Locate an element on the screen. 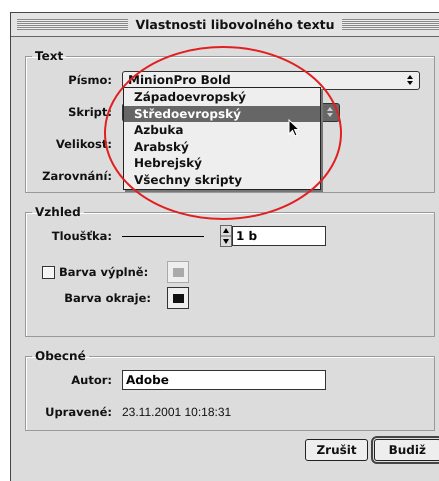 This screenshot has width=439, height=481. field-label: Písmo: is located at coordinates (89, 80).